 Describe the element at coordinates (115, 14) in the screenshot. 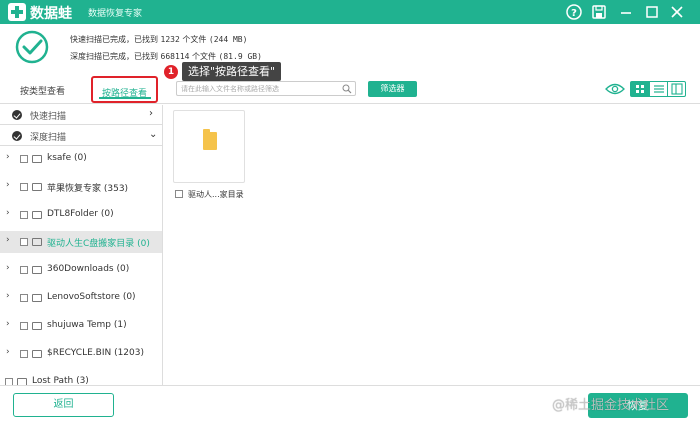

I see `app-subtitle: 数据恢复专家` at that location.